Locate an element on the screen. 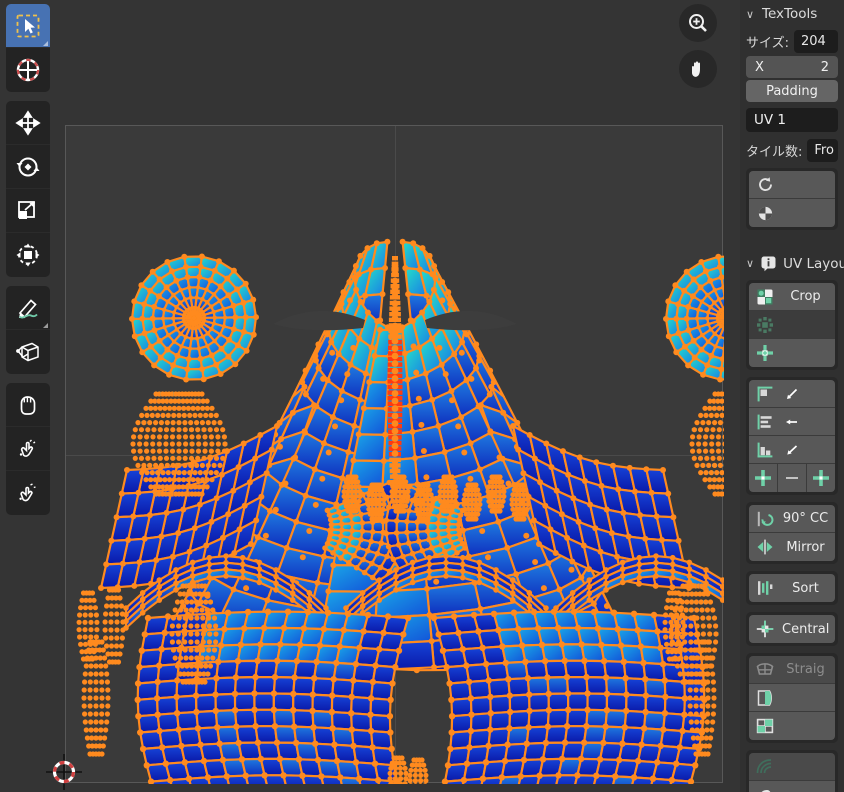  straighten-label: Straig is located at coordinates (805, 669).